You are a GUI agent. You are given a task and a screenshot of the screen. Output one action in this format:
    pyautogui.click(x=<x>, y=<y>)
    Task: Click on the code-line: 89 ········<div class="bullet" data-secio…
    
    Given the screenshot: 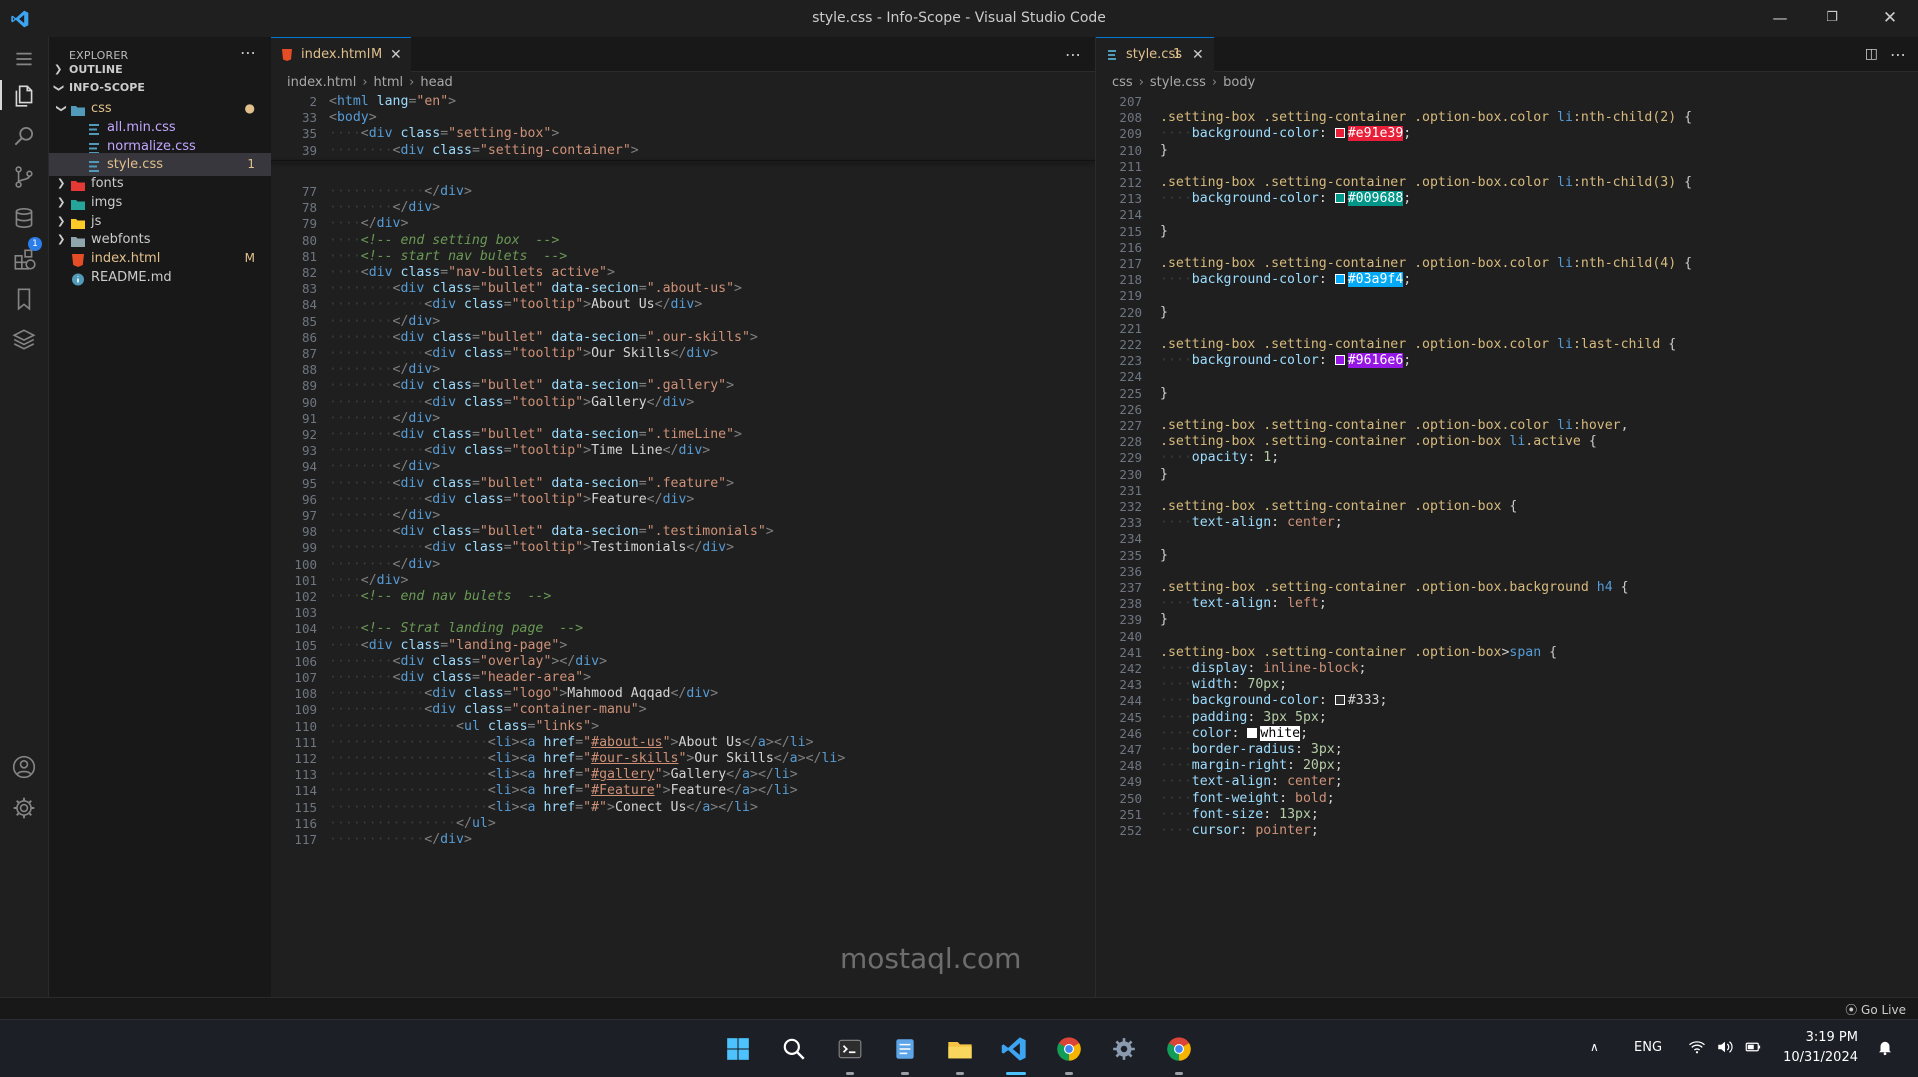 What is the action you would take?
    pyautogui.click(x=683, y=386)
    